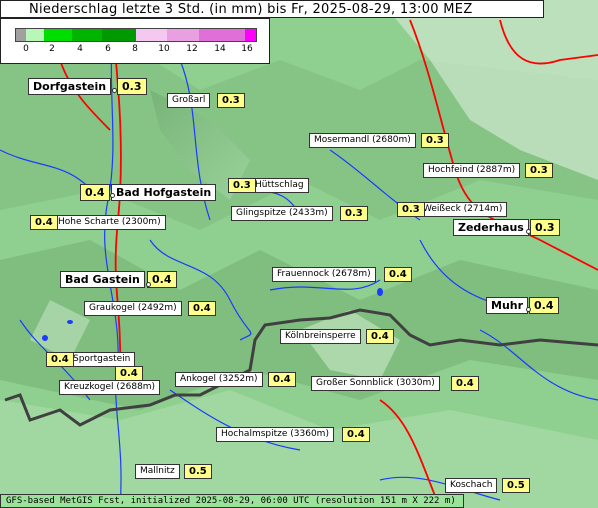 The image size is (598, 508). What do you see at coordinates (192, 49) in the screenshot?
I see `legend-tick-label: 12` at bounding box center [192, 49].